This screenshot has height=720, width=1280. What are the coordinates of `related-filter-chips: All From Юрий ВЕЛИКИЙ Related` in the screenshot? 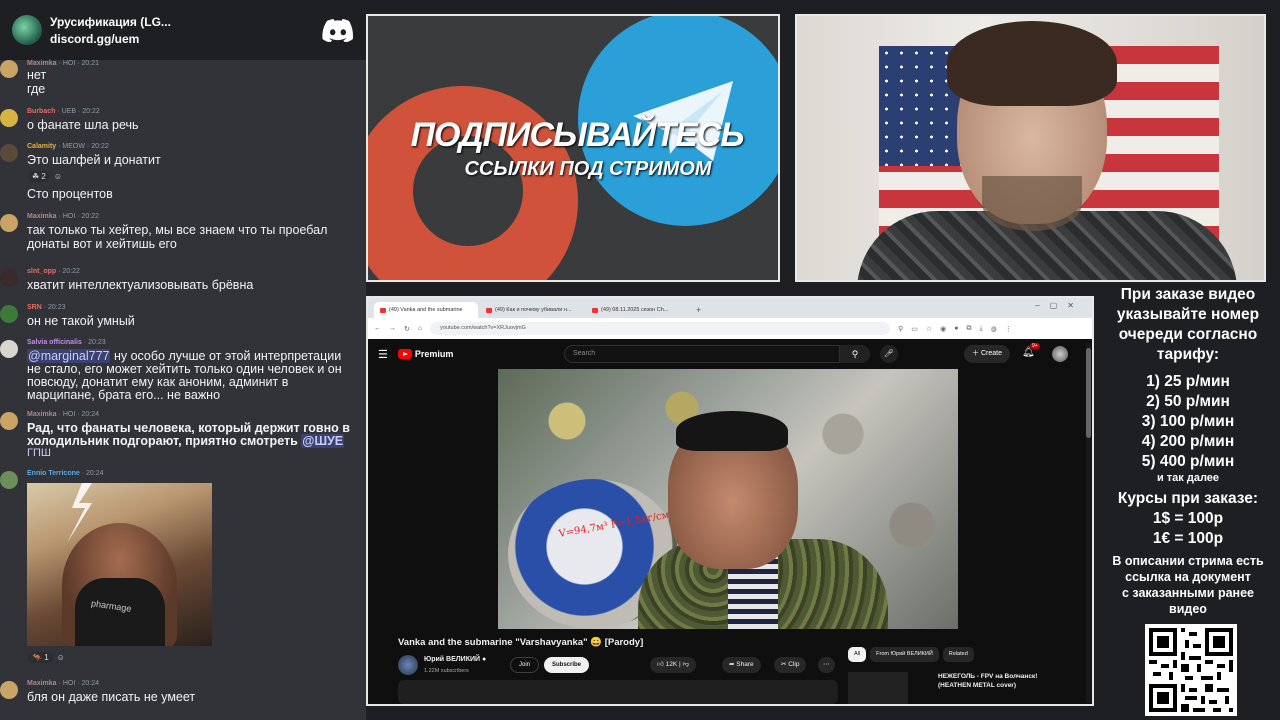 It's located at (911, 654).